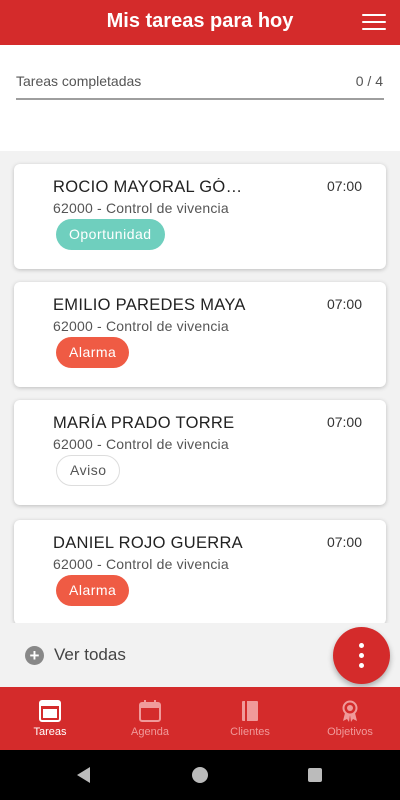  Describe the element at coordinates (34, 655) in the screenshot. I see `plus-circle-icon: +` at that location.